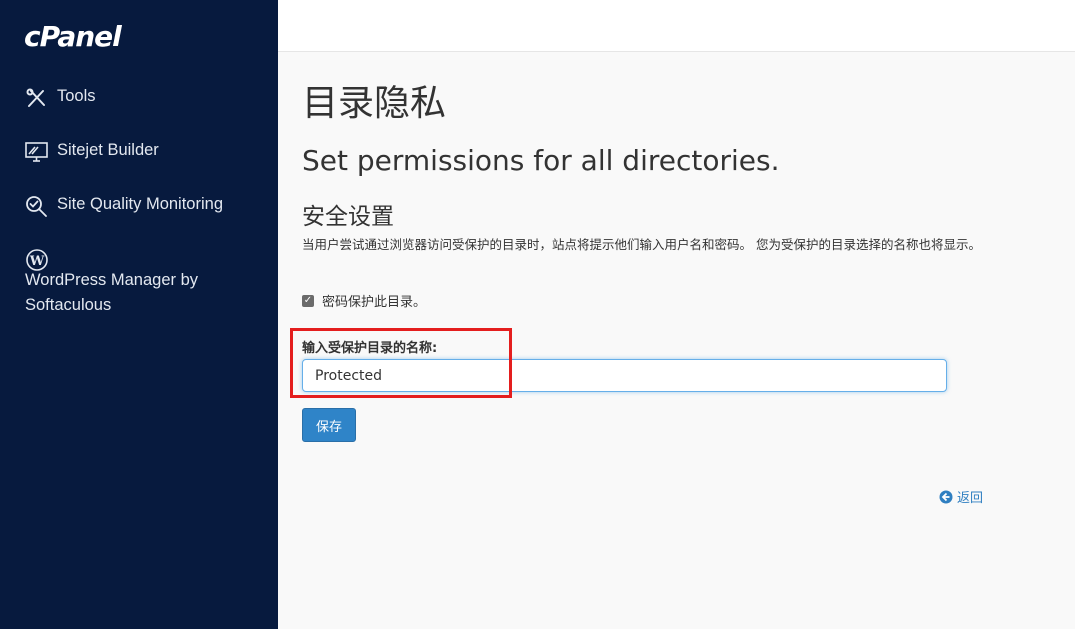 Image resolution: width=1075 pixels, height=629 pixels. What do you see at coordinates (329, 425) in the screenshot?
I see `save-button: 保存` at bounding box center [329, 425].